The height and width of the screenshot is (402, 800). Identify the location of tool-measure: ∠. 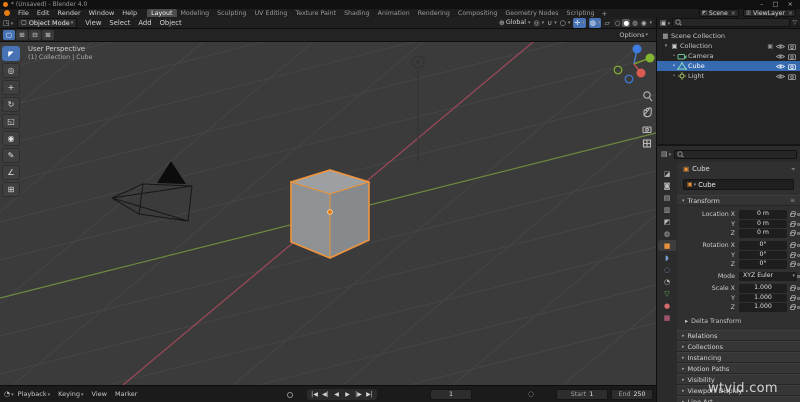
(11, 172).